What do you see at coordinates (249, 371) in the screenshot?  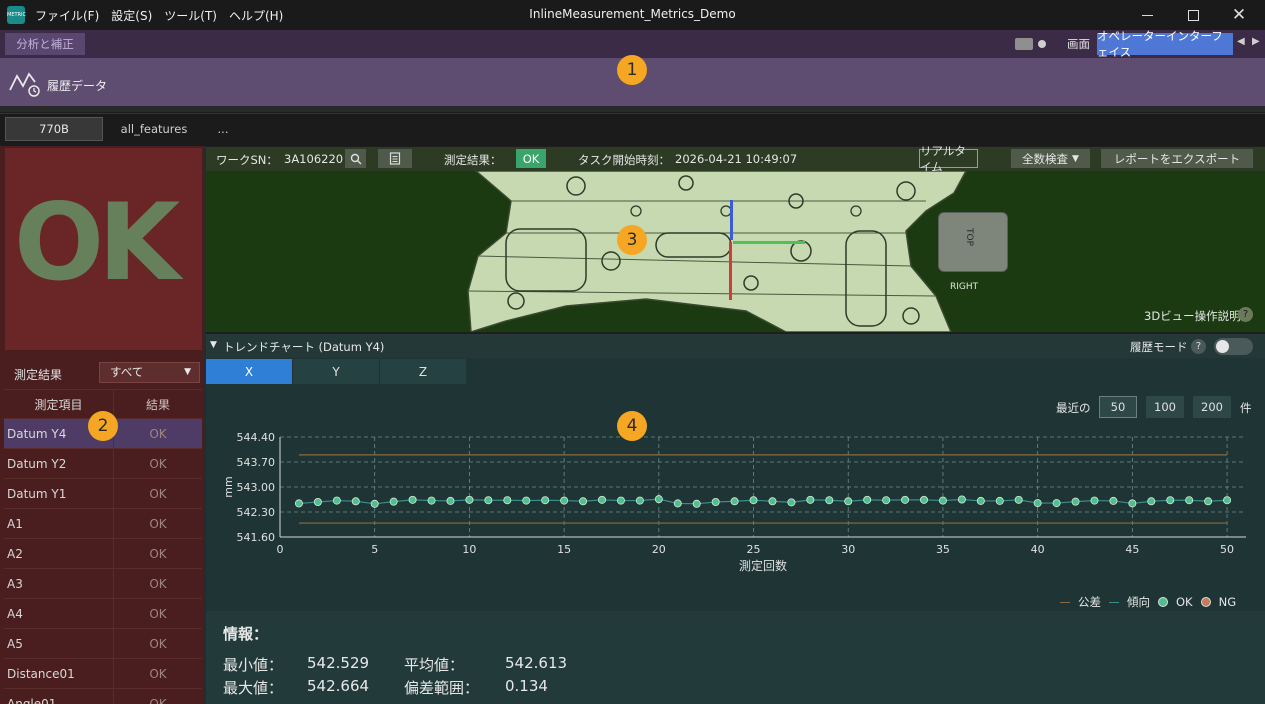 I see `tab-axis-x: X` at bounding box center [249, 371].